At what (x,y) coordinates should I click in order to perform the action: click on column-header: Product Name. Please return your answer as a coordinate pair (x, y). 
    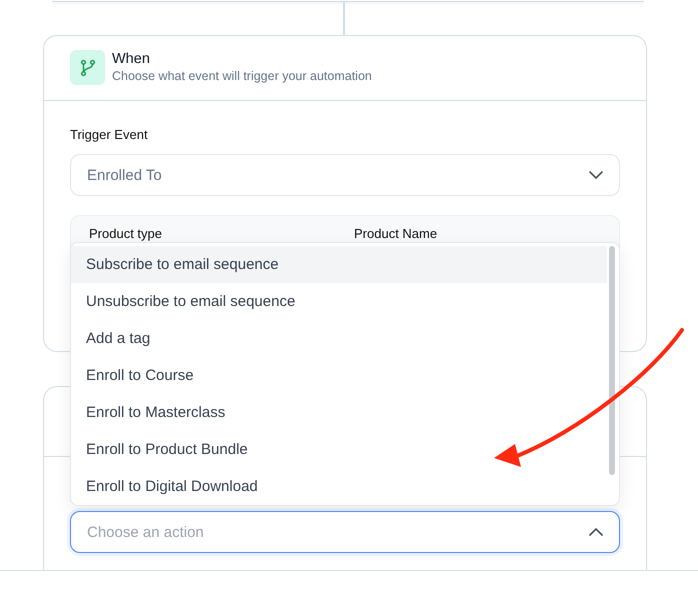
    Looking at the image, I should click on (396, 233).